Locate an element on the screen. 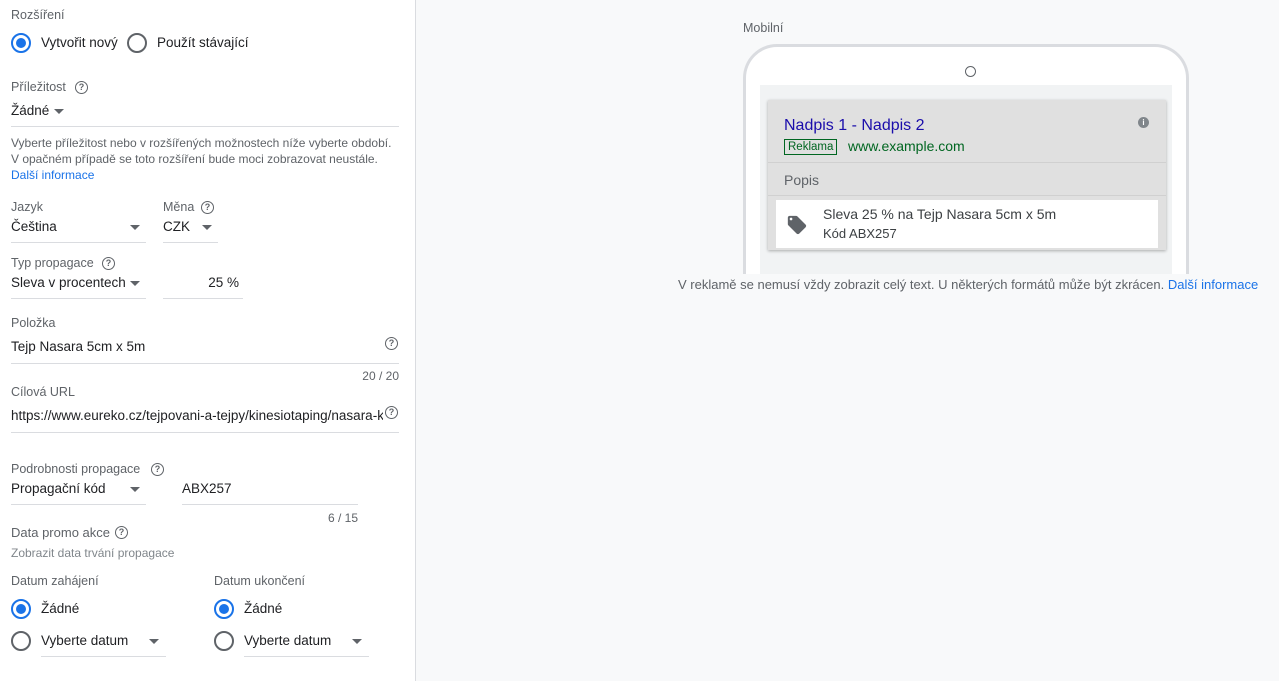 Image resolution: width=1279 pixels, height=681 pixels. promo-details-type-select: Propagační kód is located at coordinates (78, 490).